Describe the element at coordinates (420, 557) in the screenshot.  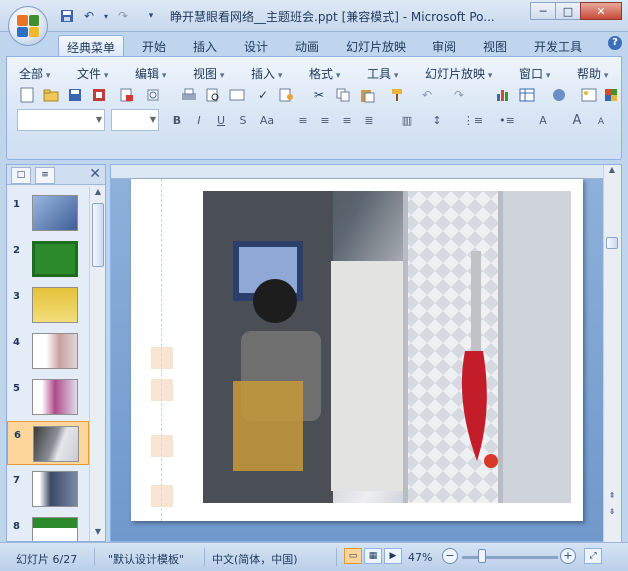
I see `zoom-level: 47%` at that location.